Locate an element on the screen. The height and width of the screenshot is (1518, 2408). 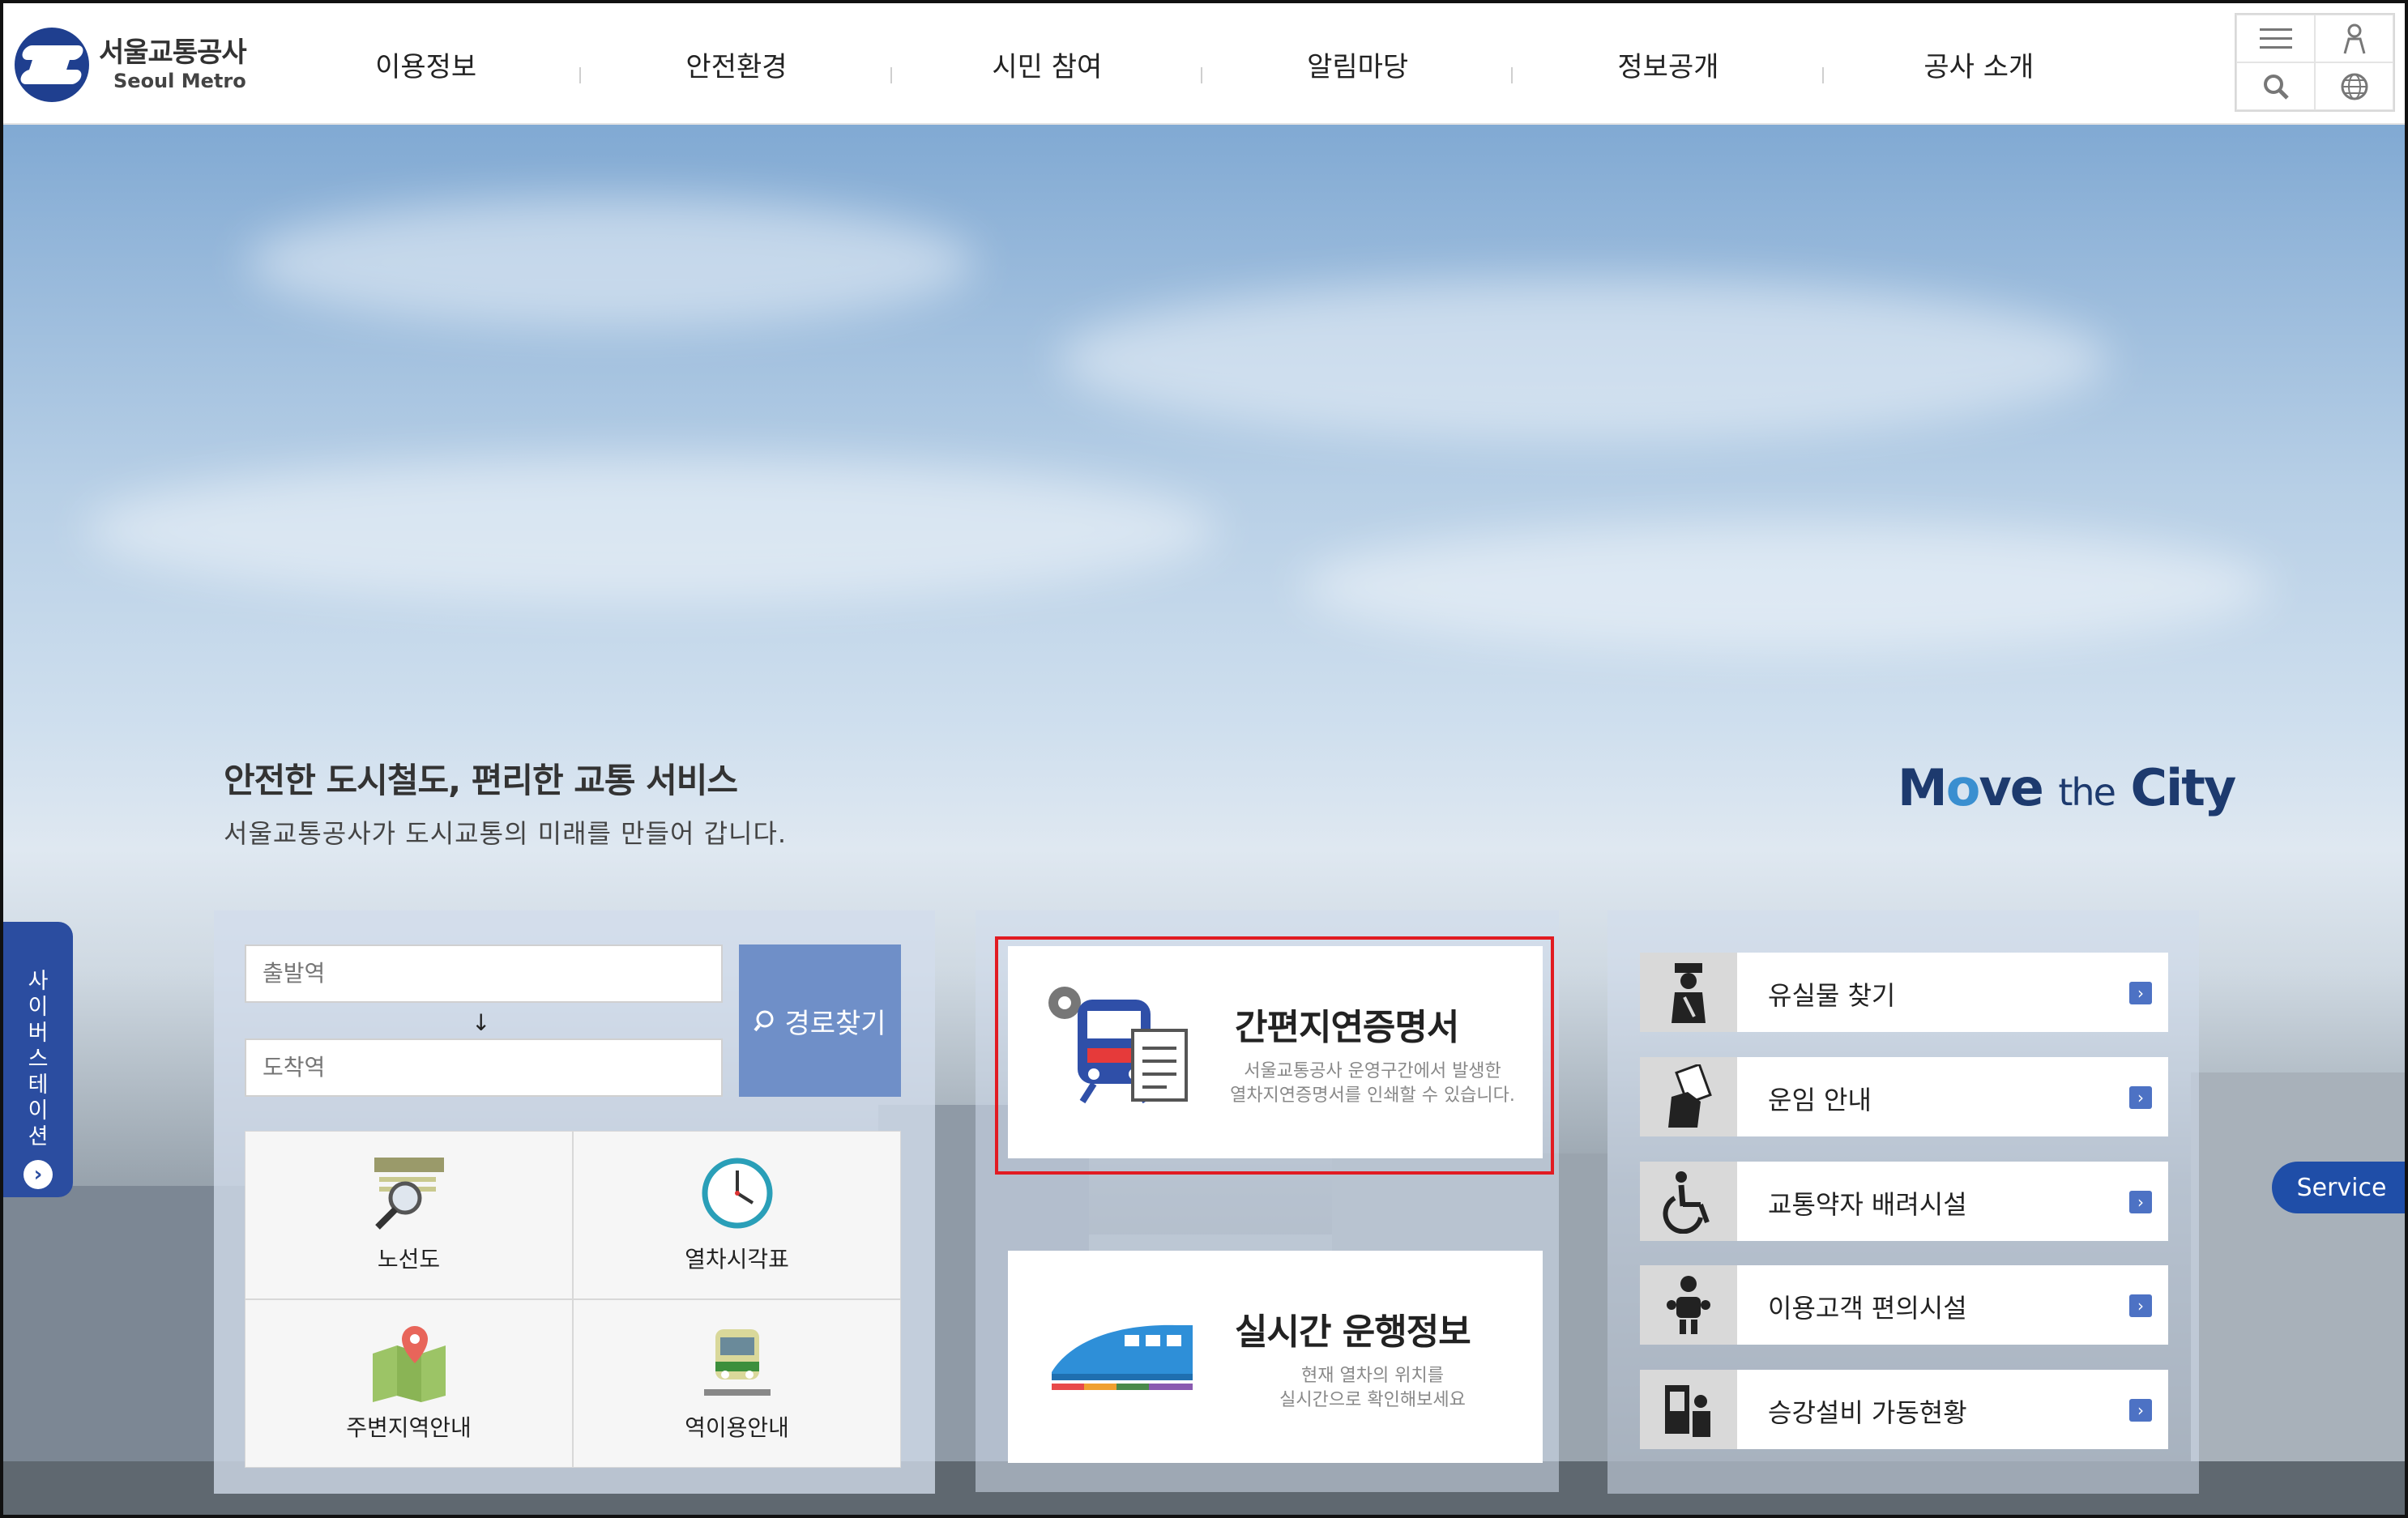
nav-item-about: 공사 소개 is located at coordinates (1979, 64).